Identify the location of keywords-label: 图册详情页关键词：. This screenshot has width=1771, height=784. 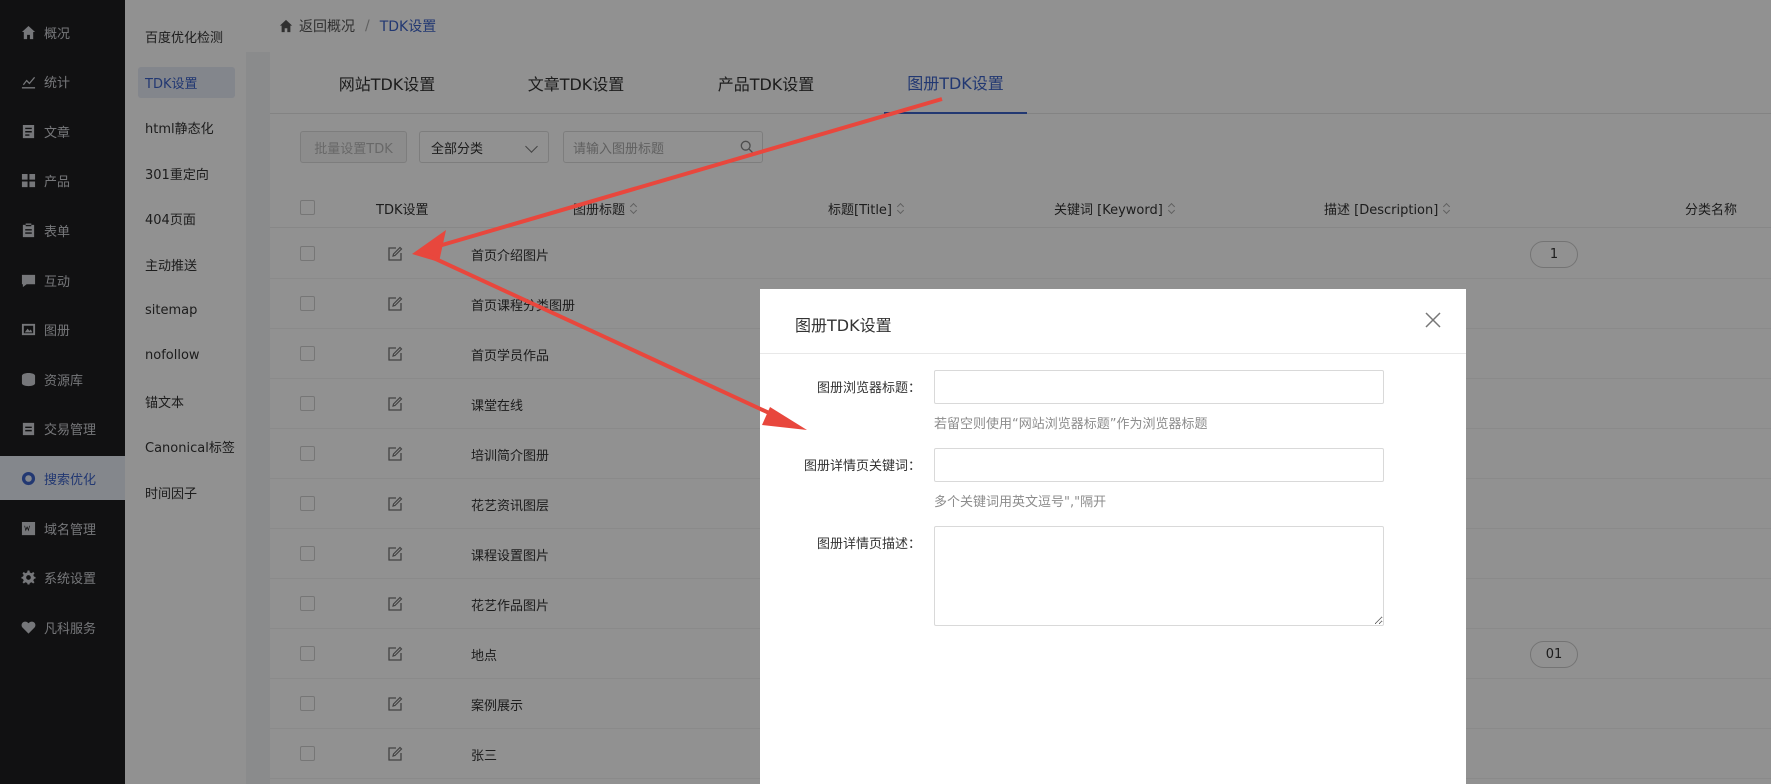
(862, 466).